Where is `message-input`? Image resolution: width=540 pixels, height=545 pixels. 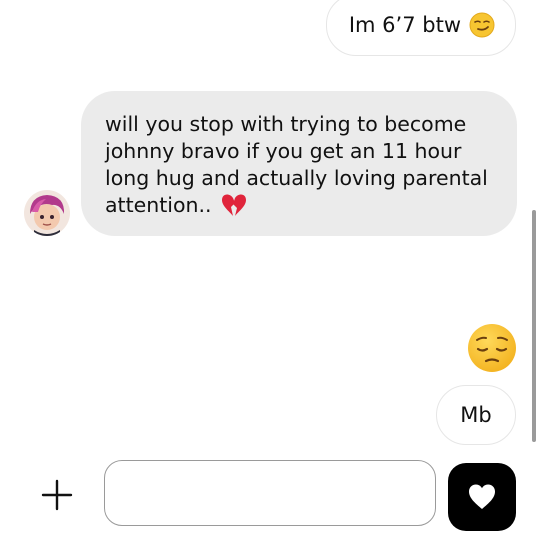 message-input is located at coordinates (270, 493).